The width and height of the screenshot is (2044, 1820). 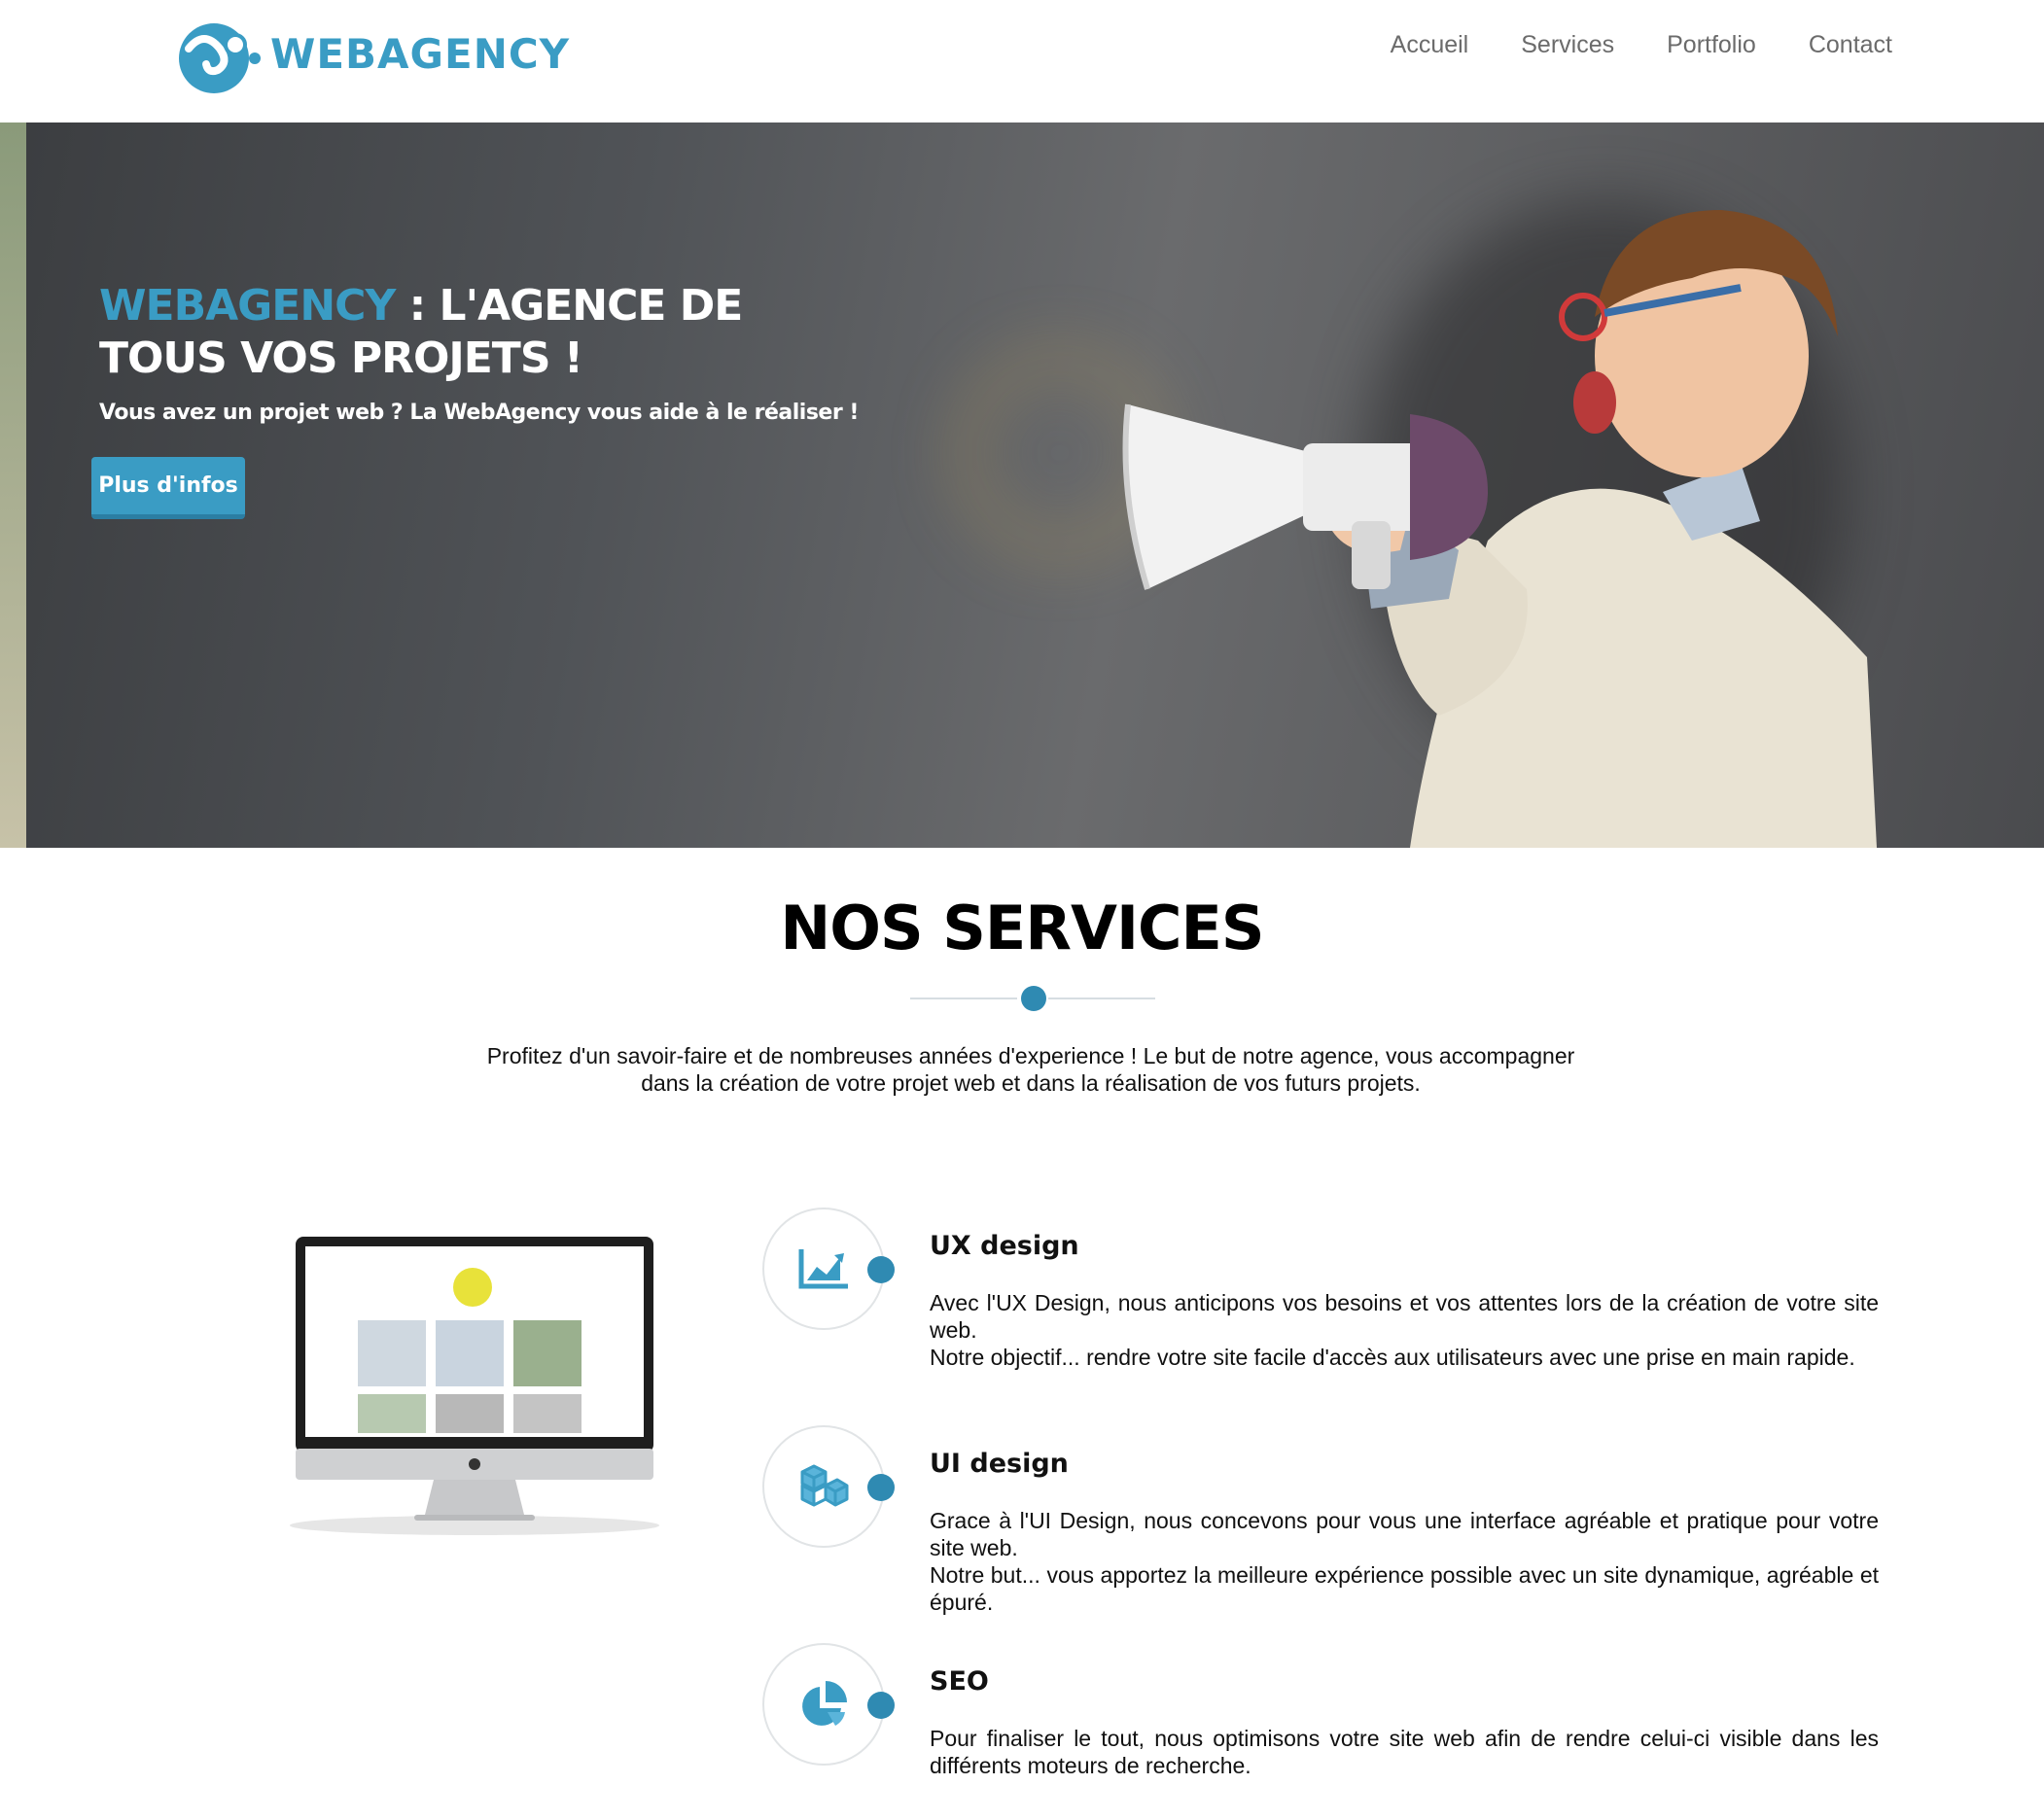 I want to click on pie-chart-icon, so click(x=825, y=1703).